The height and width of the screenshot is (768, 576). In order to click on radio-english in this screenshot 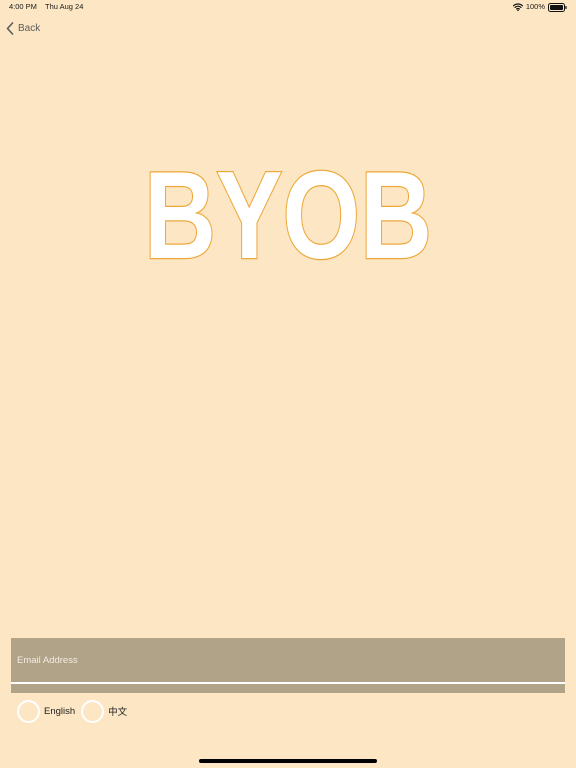, I will do `click(28, 711)`.